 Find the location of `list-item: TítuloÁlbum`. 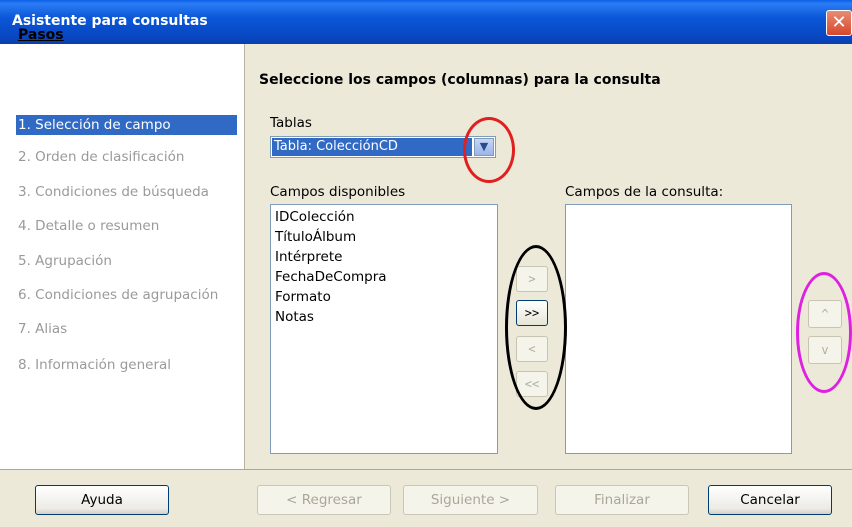

list-item: TítuloÁlbum is located at coordinates (315, 237).